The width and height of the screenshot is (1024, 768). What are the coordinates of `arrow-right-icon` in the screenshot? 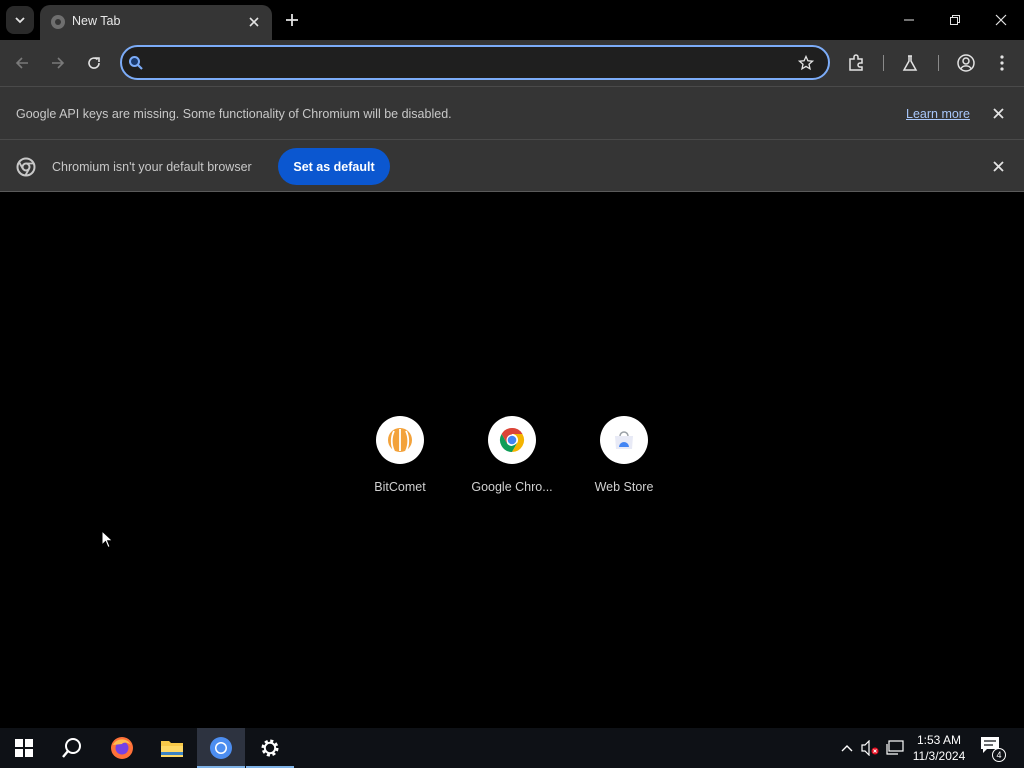 It's located at (58, 63).